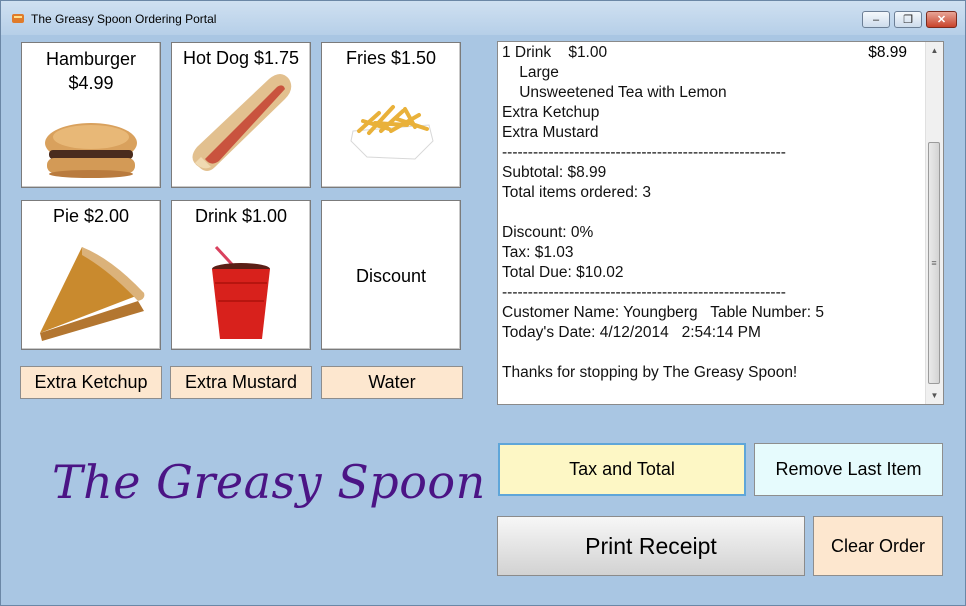 This screenshot has width=966, height=606. What do you see at coordinates (548, 232) in the screenshot?
I see `receipt-line: Discount: 0%` at bounding box center [548, 232].